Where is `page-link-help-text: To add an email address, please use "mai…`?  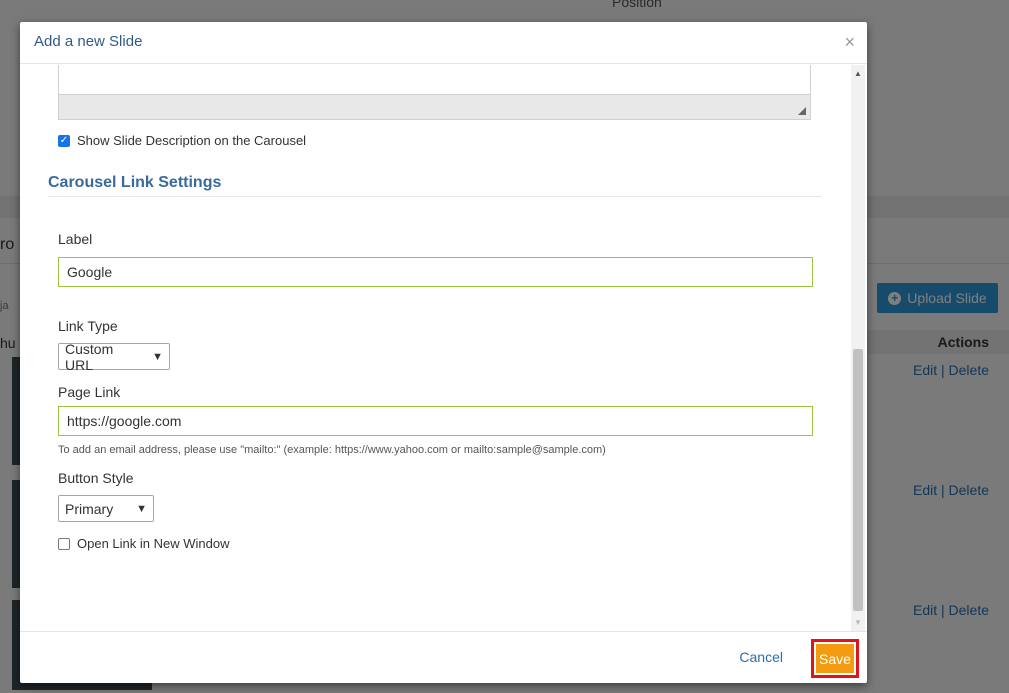
page-link-help-text: To add an email address, please use "mai… is located at coordinates (332, 450).